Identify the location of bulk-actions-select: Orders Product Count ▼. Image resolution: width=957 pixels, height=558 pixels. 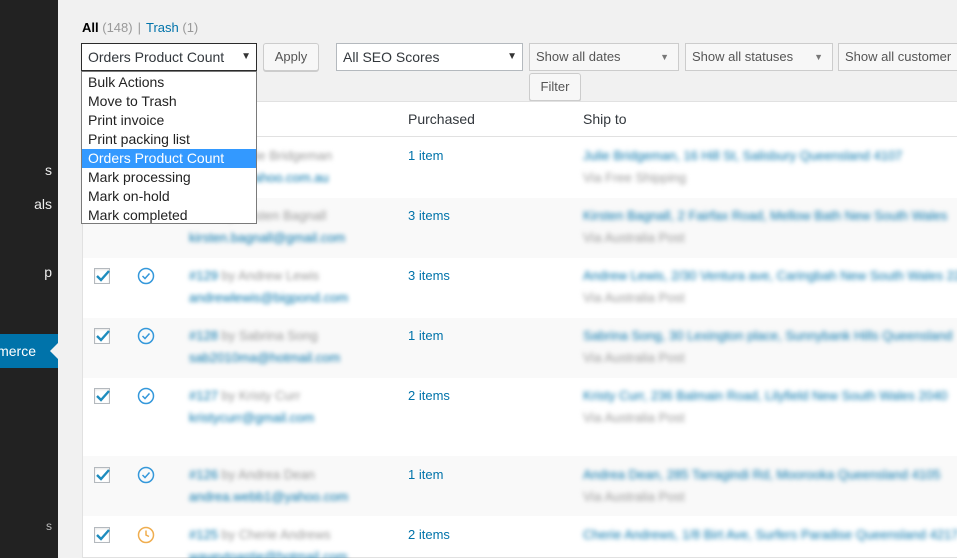
(169, 57).